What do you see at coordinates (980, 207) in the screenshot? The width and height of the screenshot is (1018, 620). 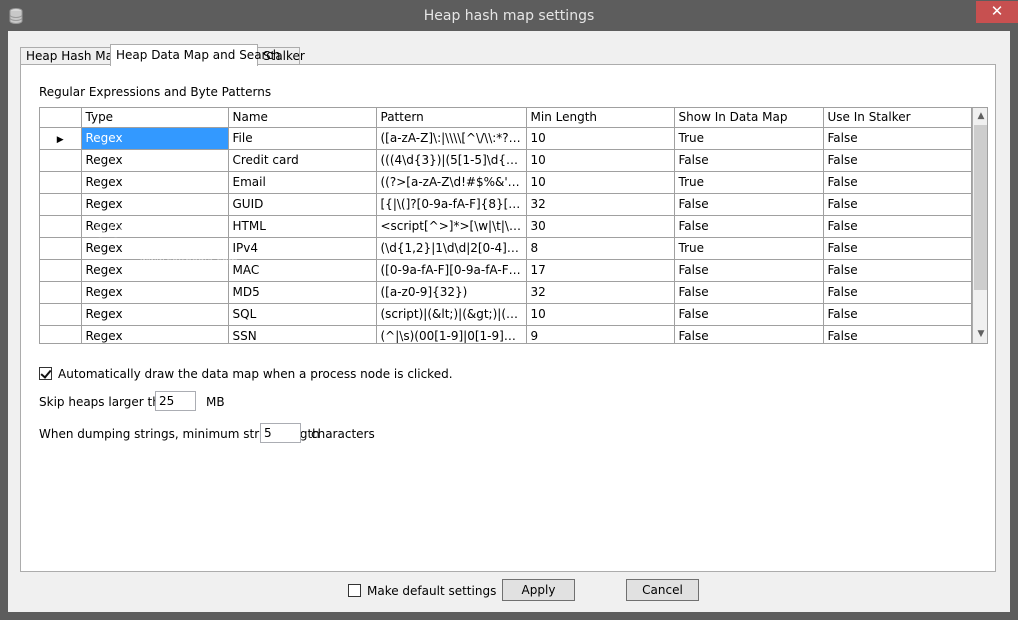 I see `scrollbar-thumb` at bounding box center [980, 207].